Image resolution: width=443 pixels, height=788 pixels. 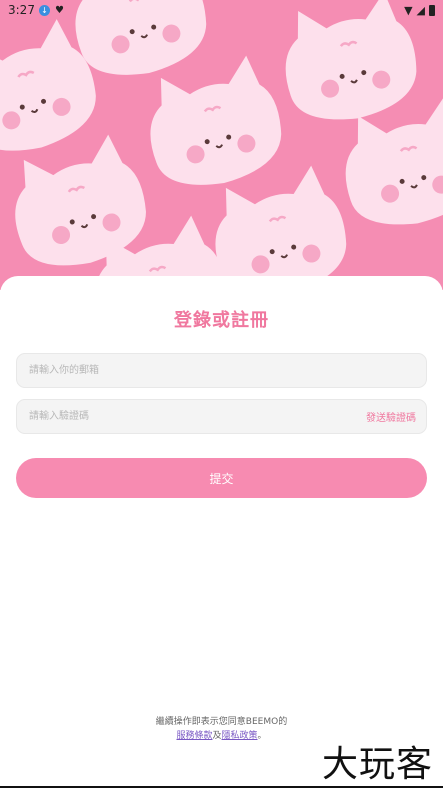 I want to click on terms-and-text: 及, so click(x=217, y=736).